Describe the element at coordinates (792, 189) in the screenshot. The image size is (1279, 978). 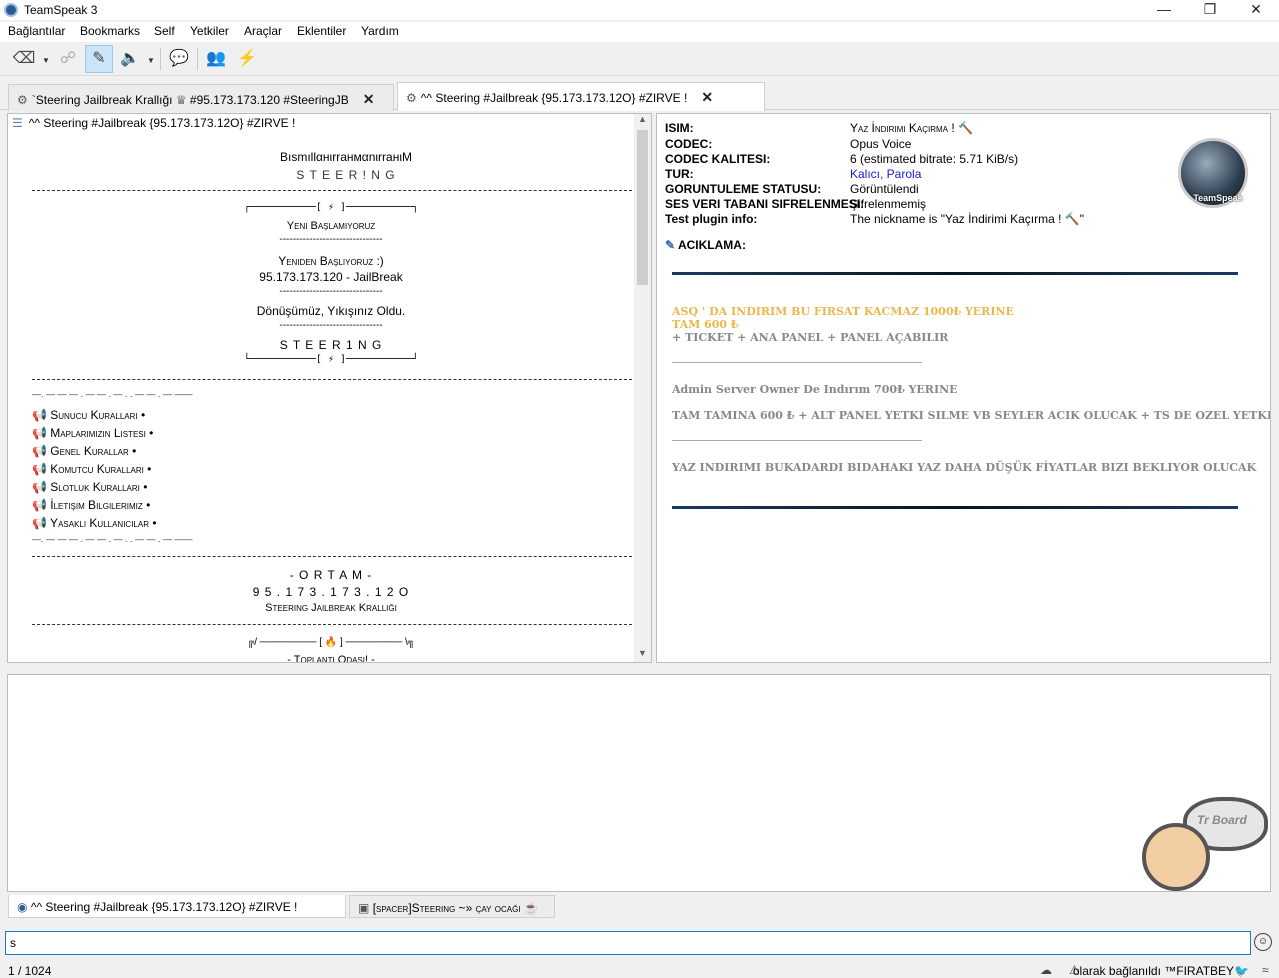
I see `info-row-visibility: GORUNTULEME STATUSU: Görüntülendi` at that location.